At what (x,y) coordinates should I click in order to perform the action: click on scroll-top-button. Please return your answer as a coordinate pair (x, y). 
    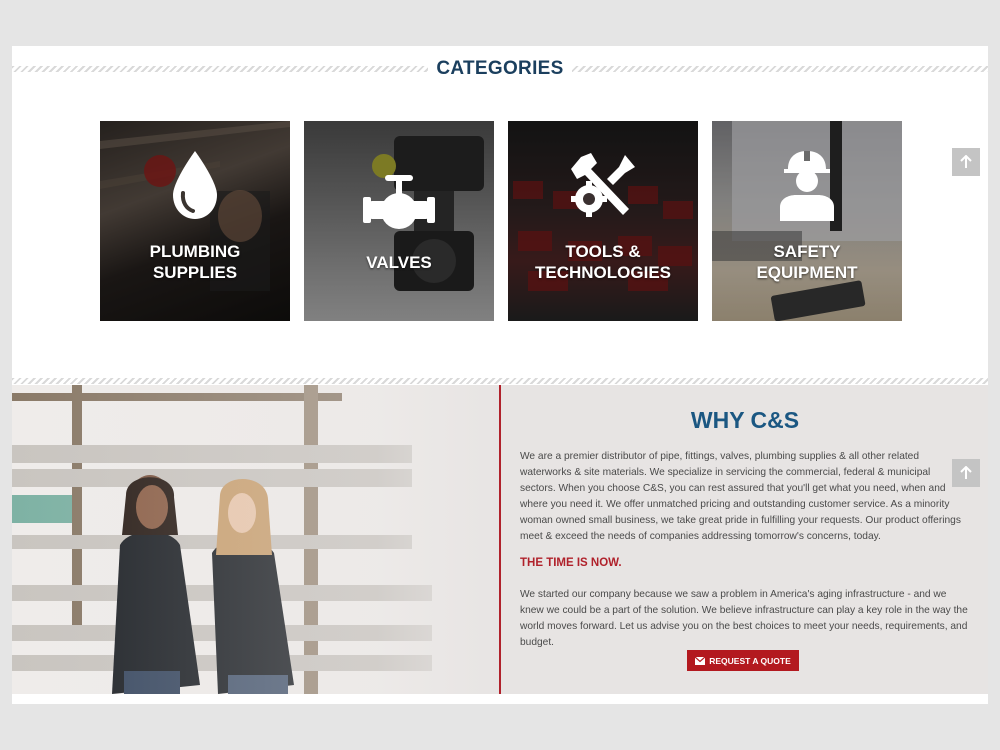
    Looking at the image, I should click on (966, 162).